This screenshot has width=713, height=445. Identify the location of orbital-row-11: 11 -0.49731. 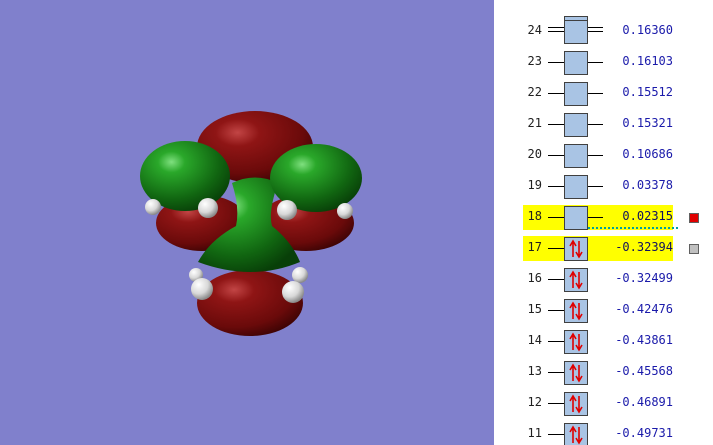
(612, 433).